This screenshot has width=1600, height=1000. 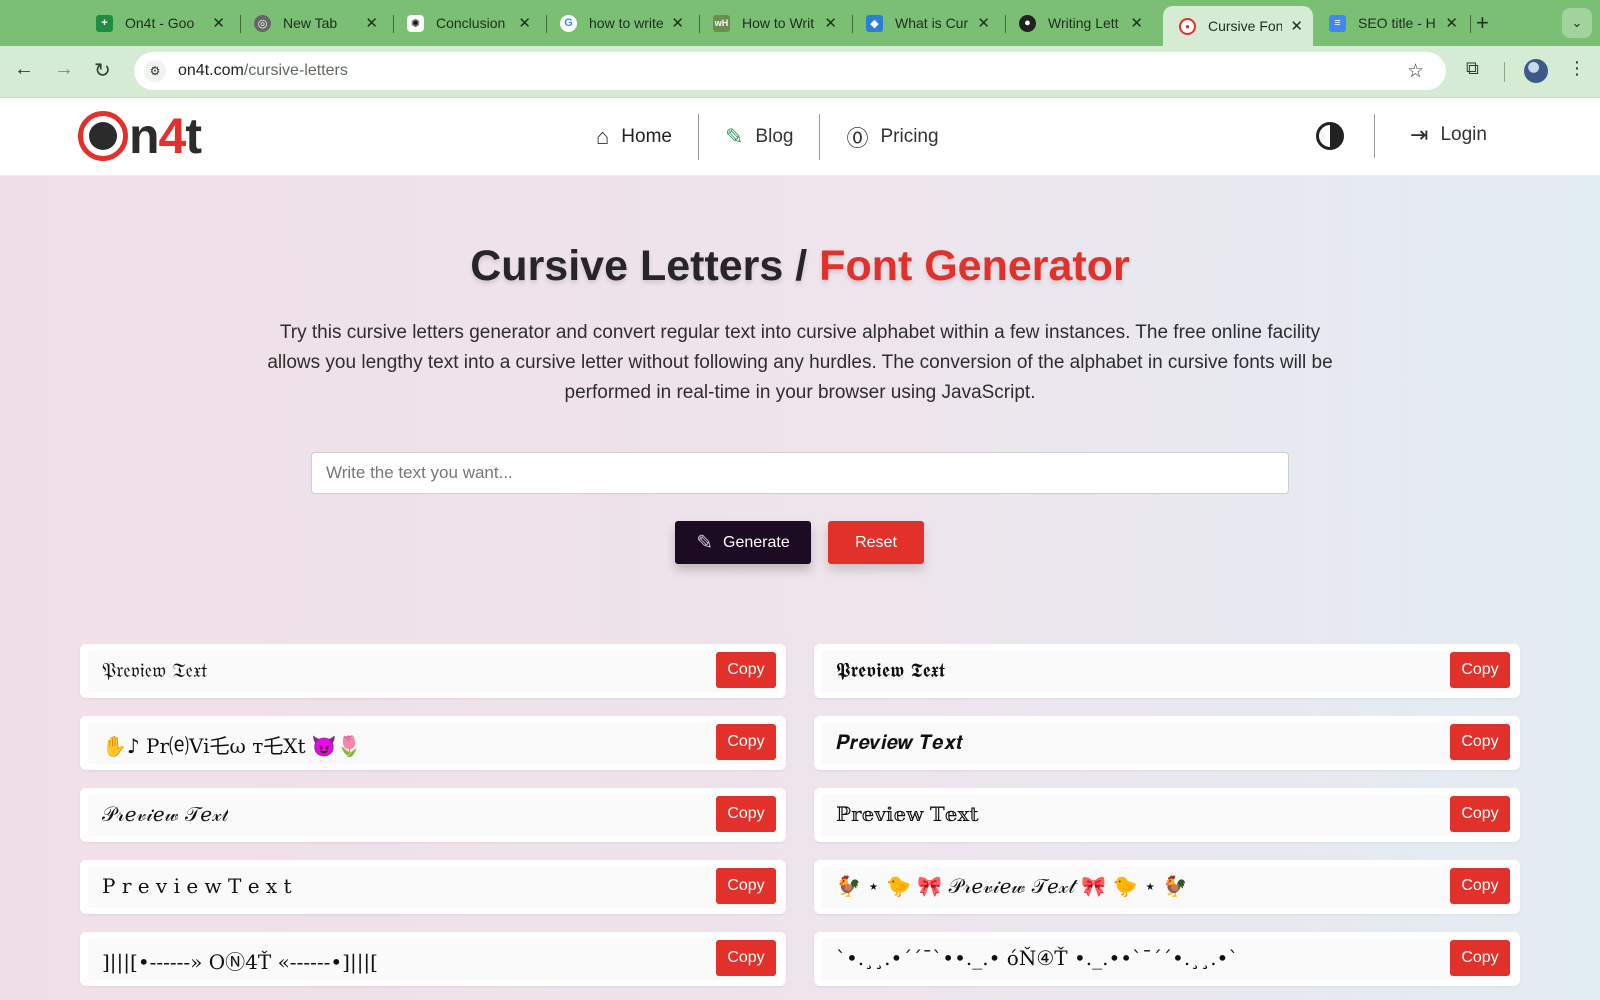 I want to click on nav-label: Blog, so click(x=774, y=136).